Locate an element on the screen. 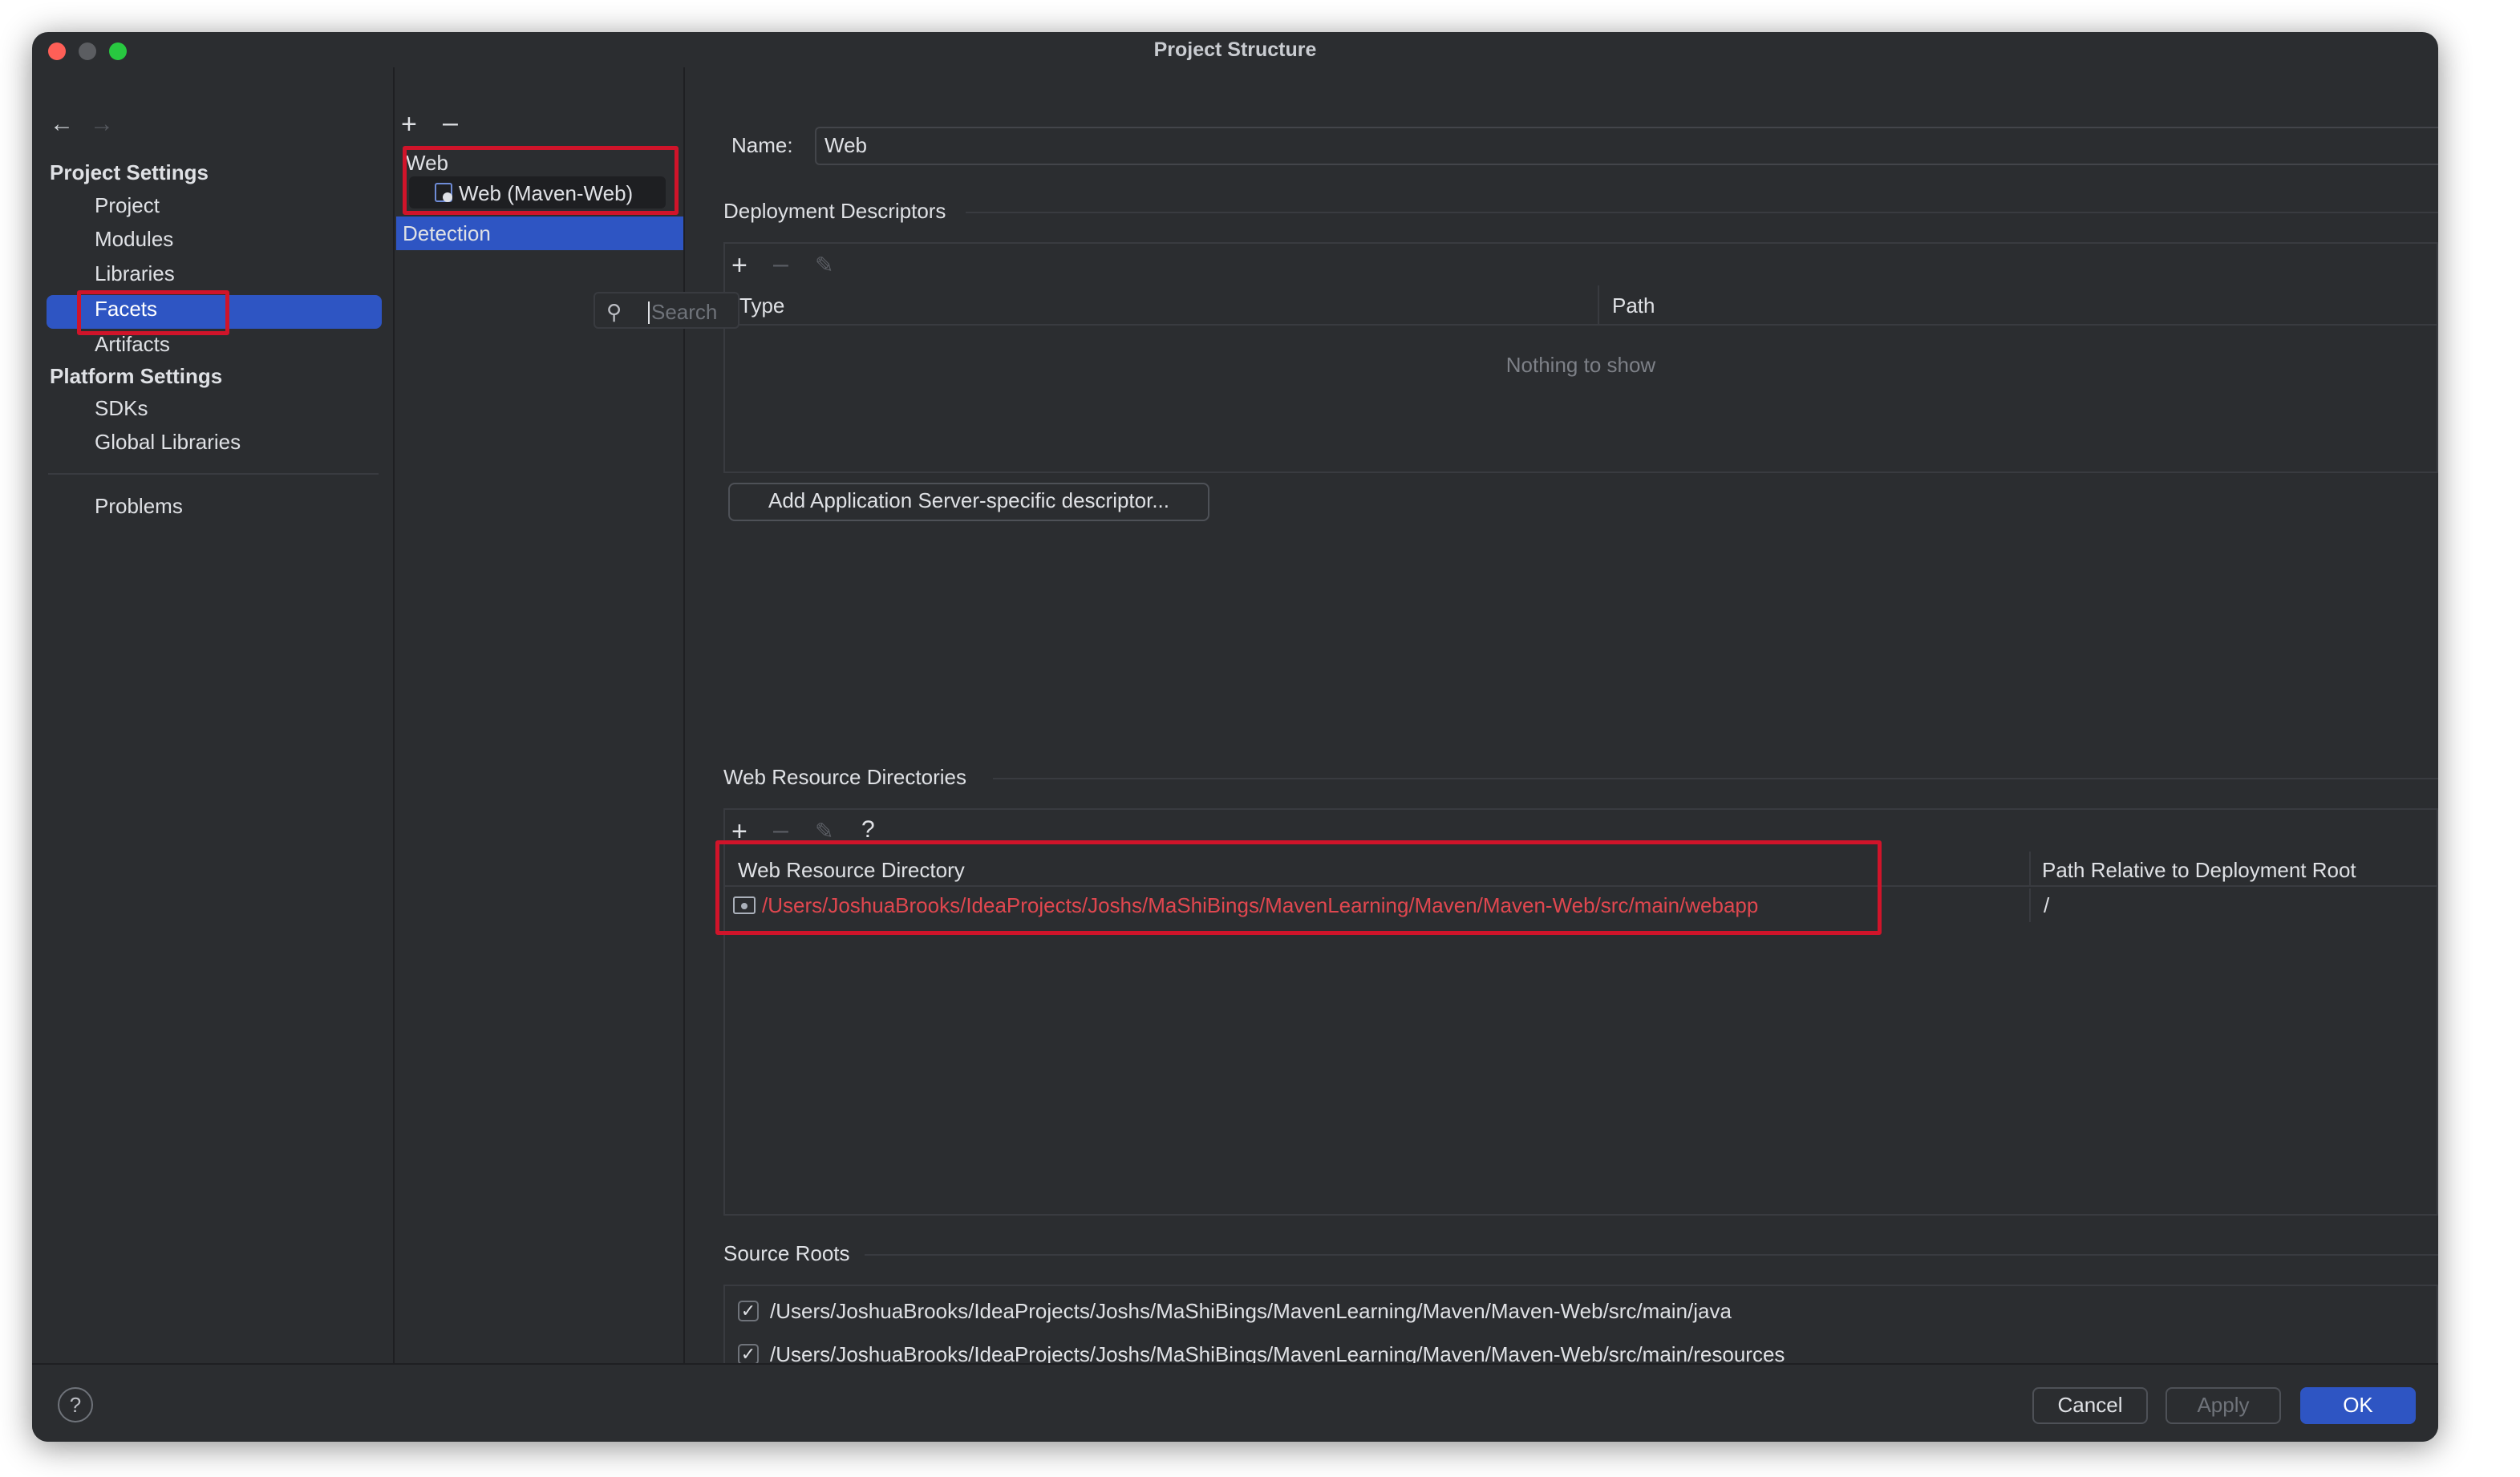 The image size is (2520, 1477). dialog-footer: ? Cancel Apply OK is located at coordinates (1235, 1402).